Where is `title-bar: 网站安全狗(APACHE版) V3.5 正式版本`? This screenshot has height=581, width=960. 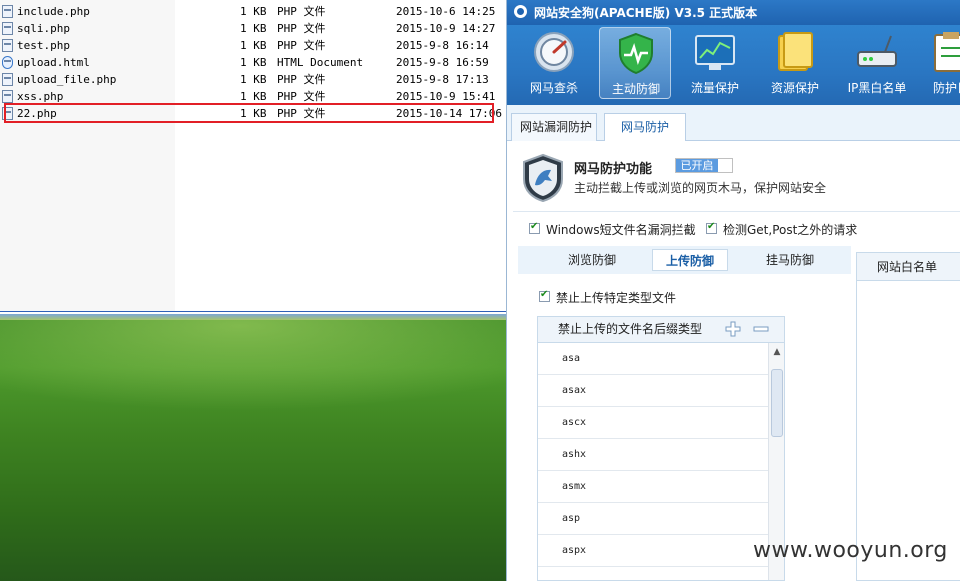
title-bar: 网站安全狗(APACHE版) V3.5 正式版本 is located at coordinates (733, 12).